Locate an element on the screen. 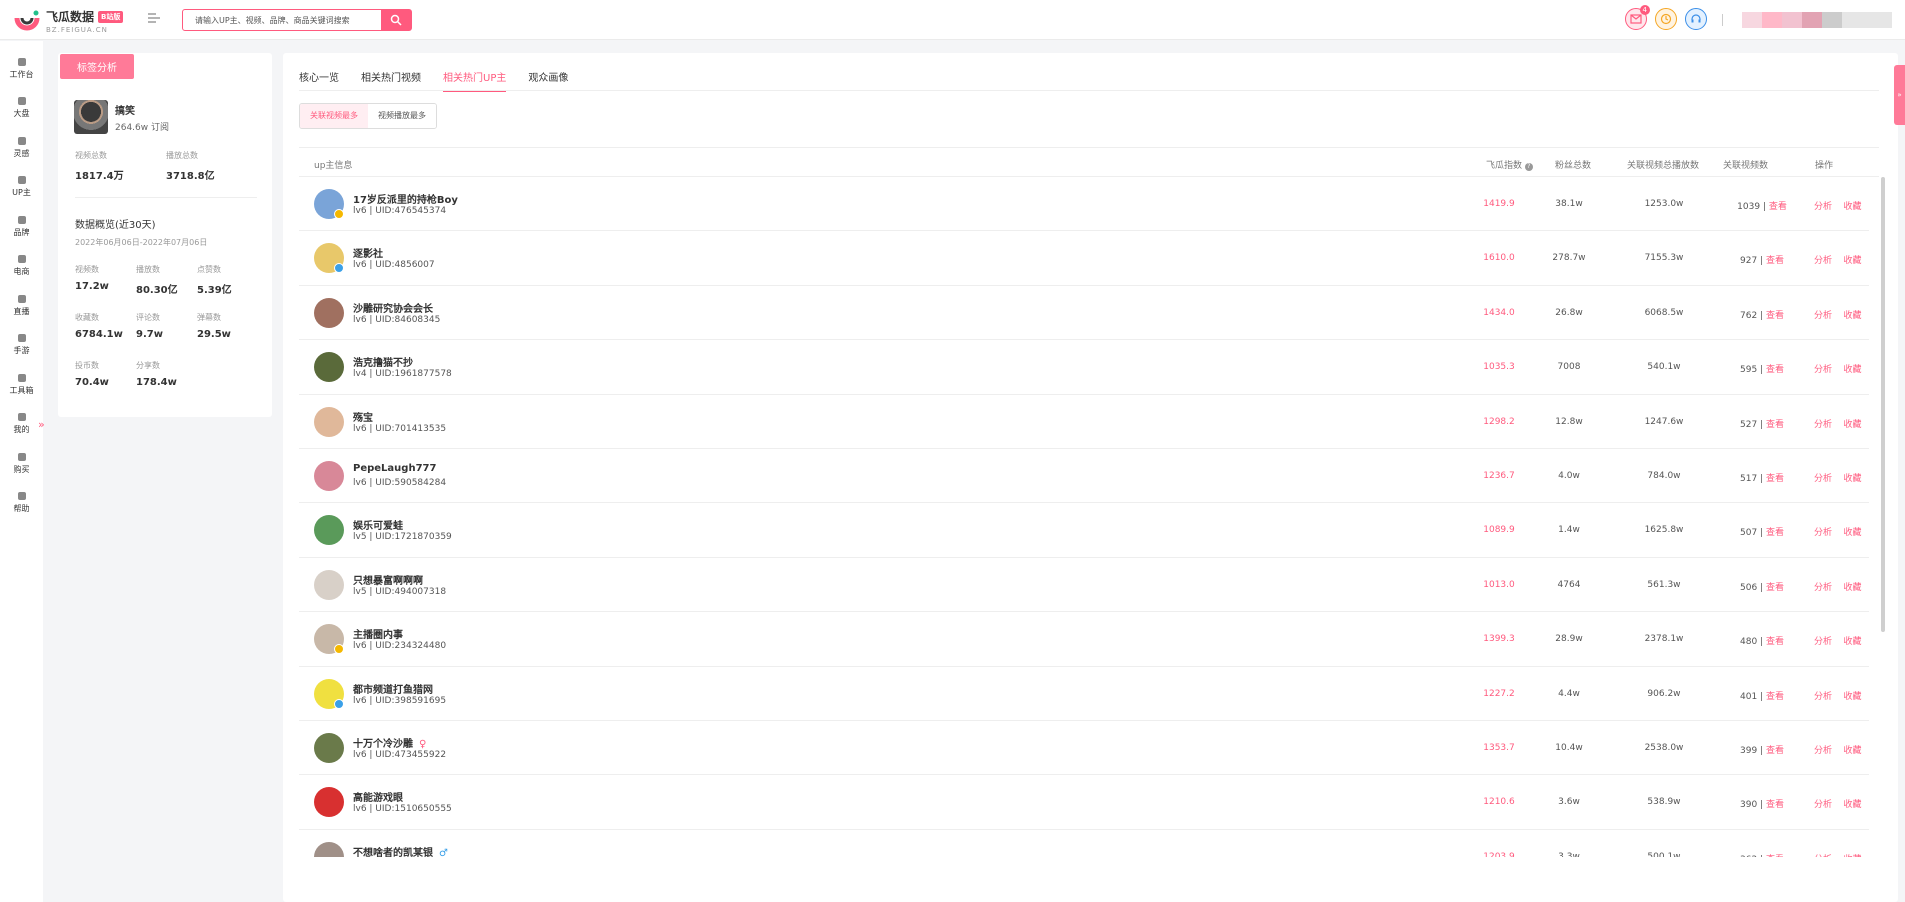 The height and width of the screenshot is (902, 1905). sidebar-item-live: 直播 is located at coordinates (21, 306).